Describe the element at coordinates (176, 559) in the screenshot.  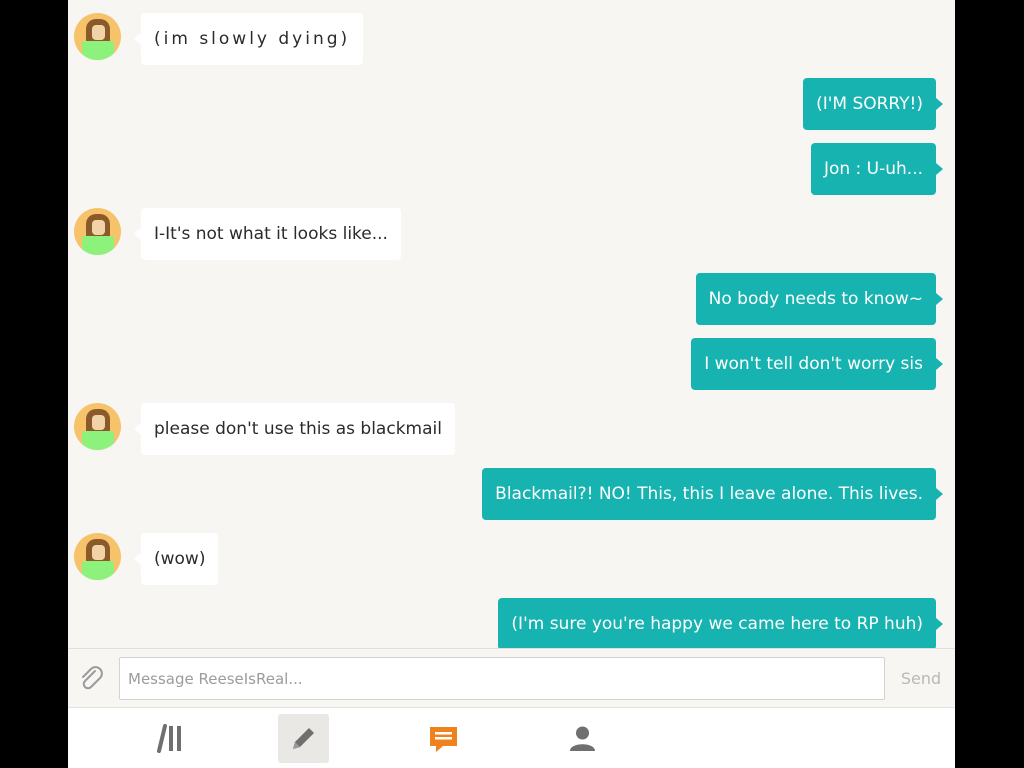
I see `message-bubble: (wow)` at that location.